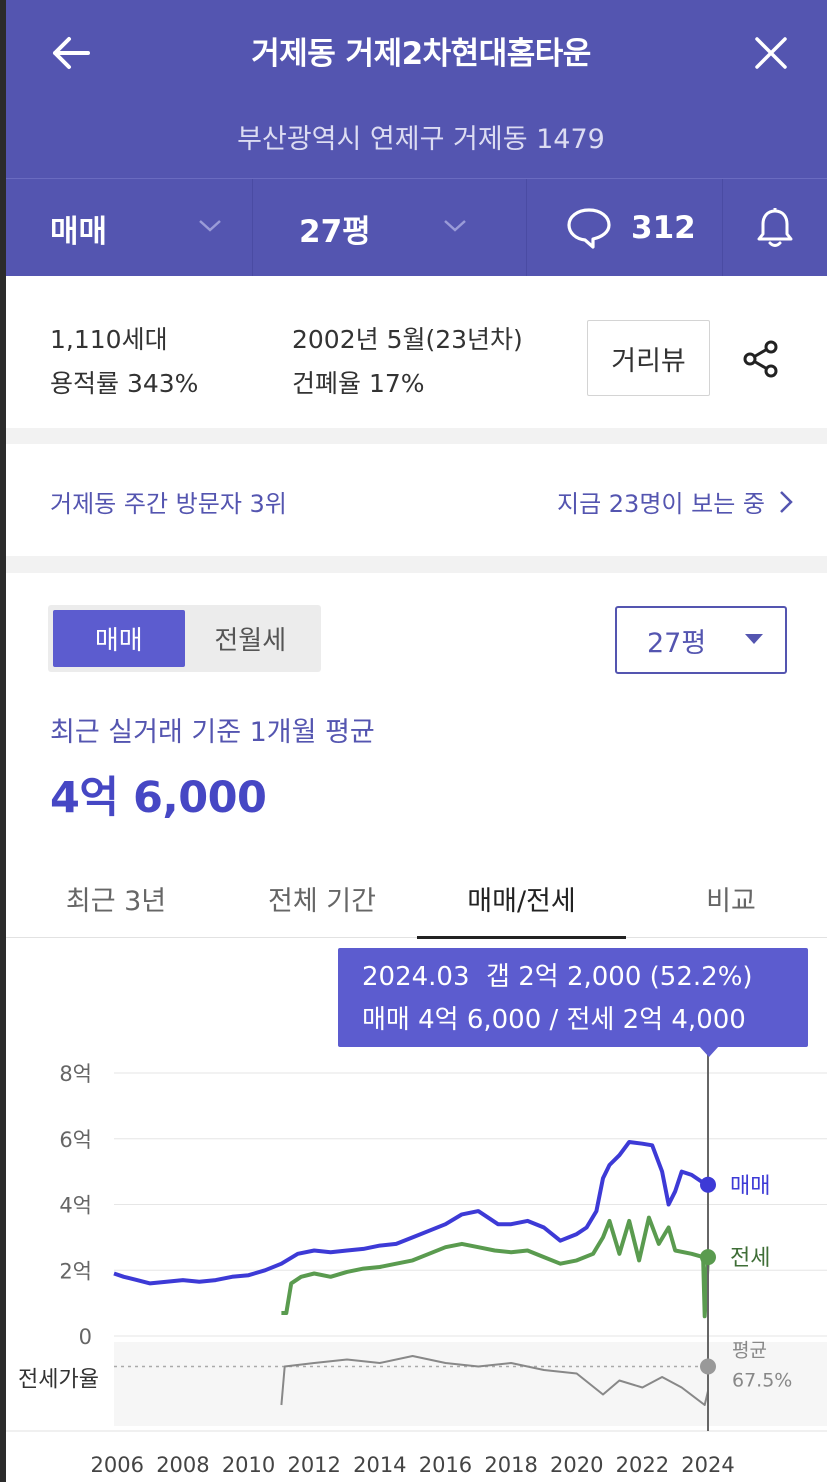 The height and width of the screenshot is (1482, 827). I want to click on avg-price-value: 4억 6,000, so click(158, 798).